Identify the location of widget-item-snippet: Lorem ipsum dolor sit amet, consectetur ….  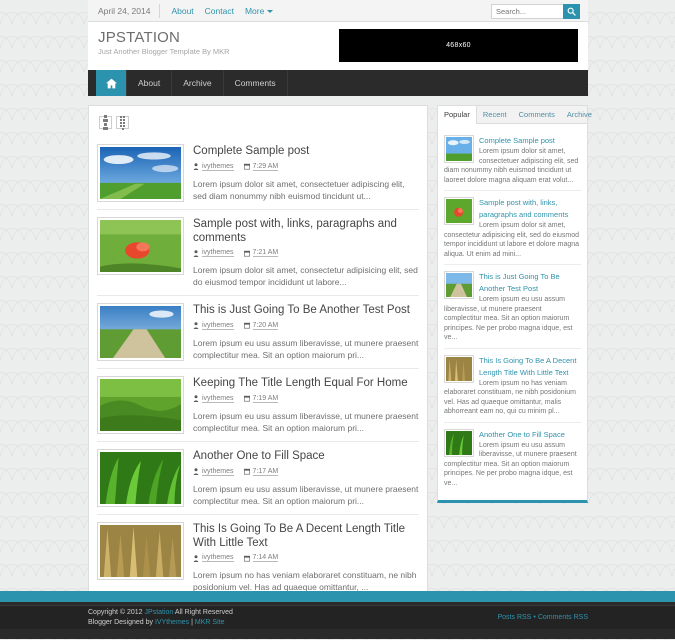
(512, 240).